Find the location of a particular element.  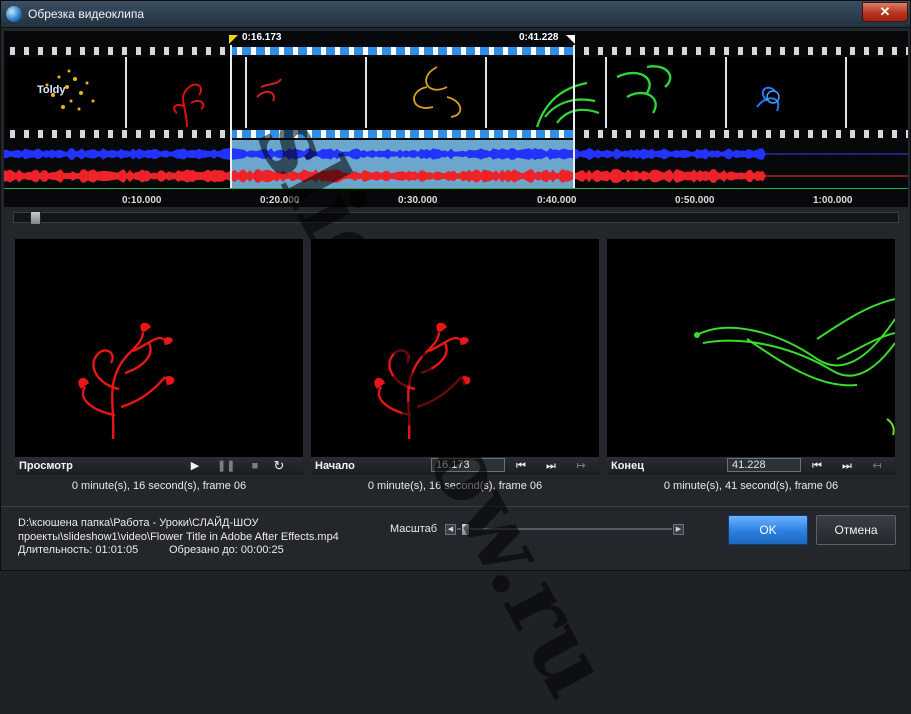

preview-controls-bar: Просмотр ▶ ❚❚ ■ ↻ is located at coordinates (159, 466).